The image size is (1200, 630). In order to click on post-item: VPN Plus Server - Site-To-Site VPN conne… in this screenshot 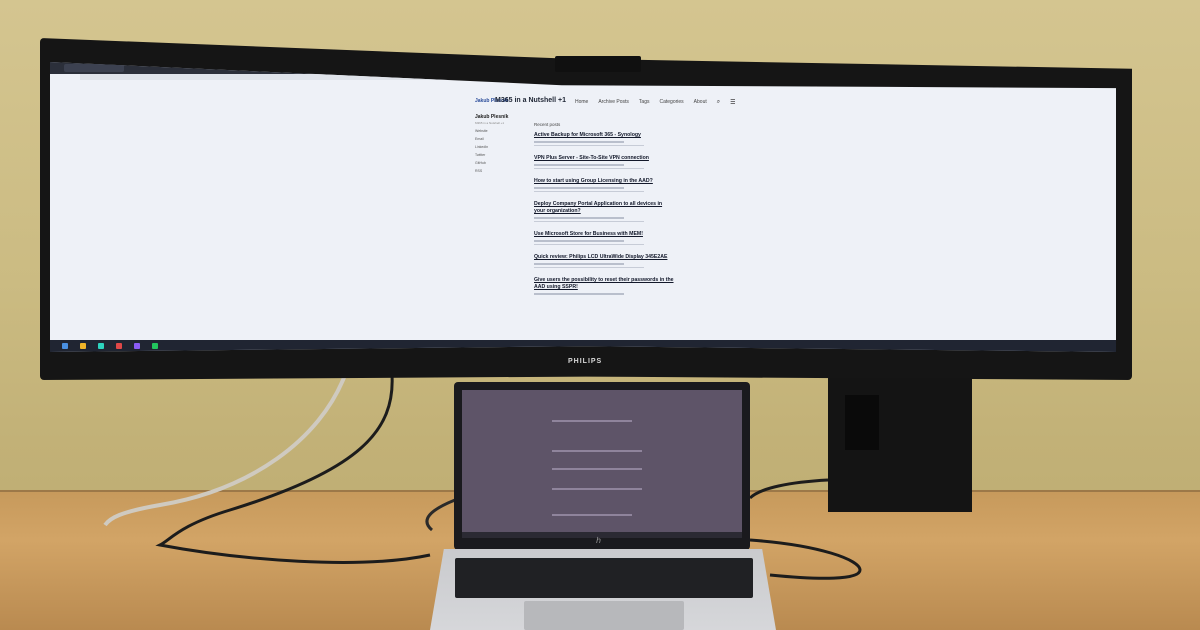, I will do `click(604, 162)`.